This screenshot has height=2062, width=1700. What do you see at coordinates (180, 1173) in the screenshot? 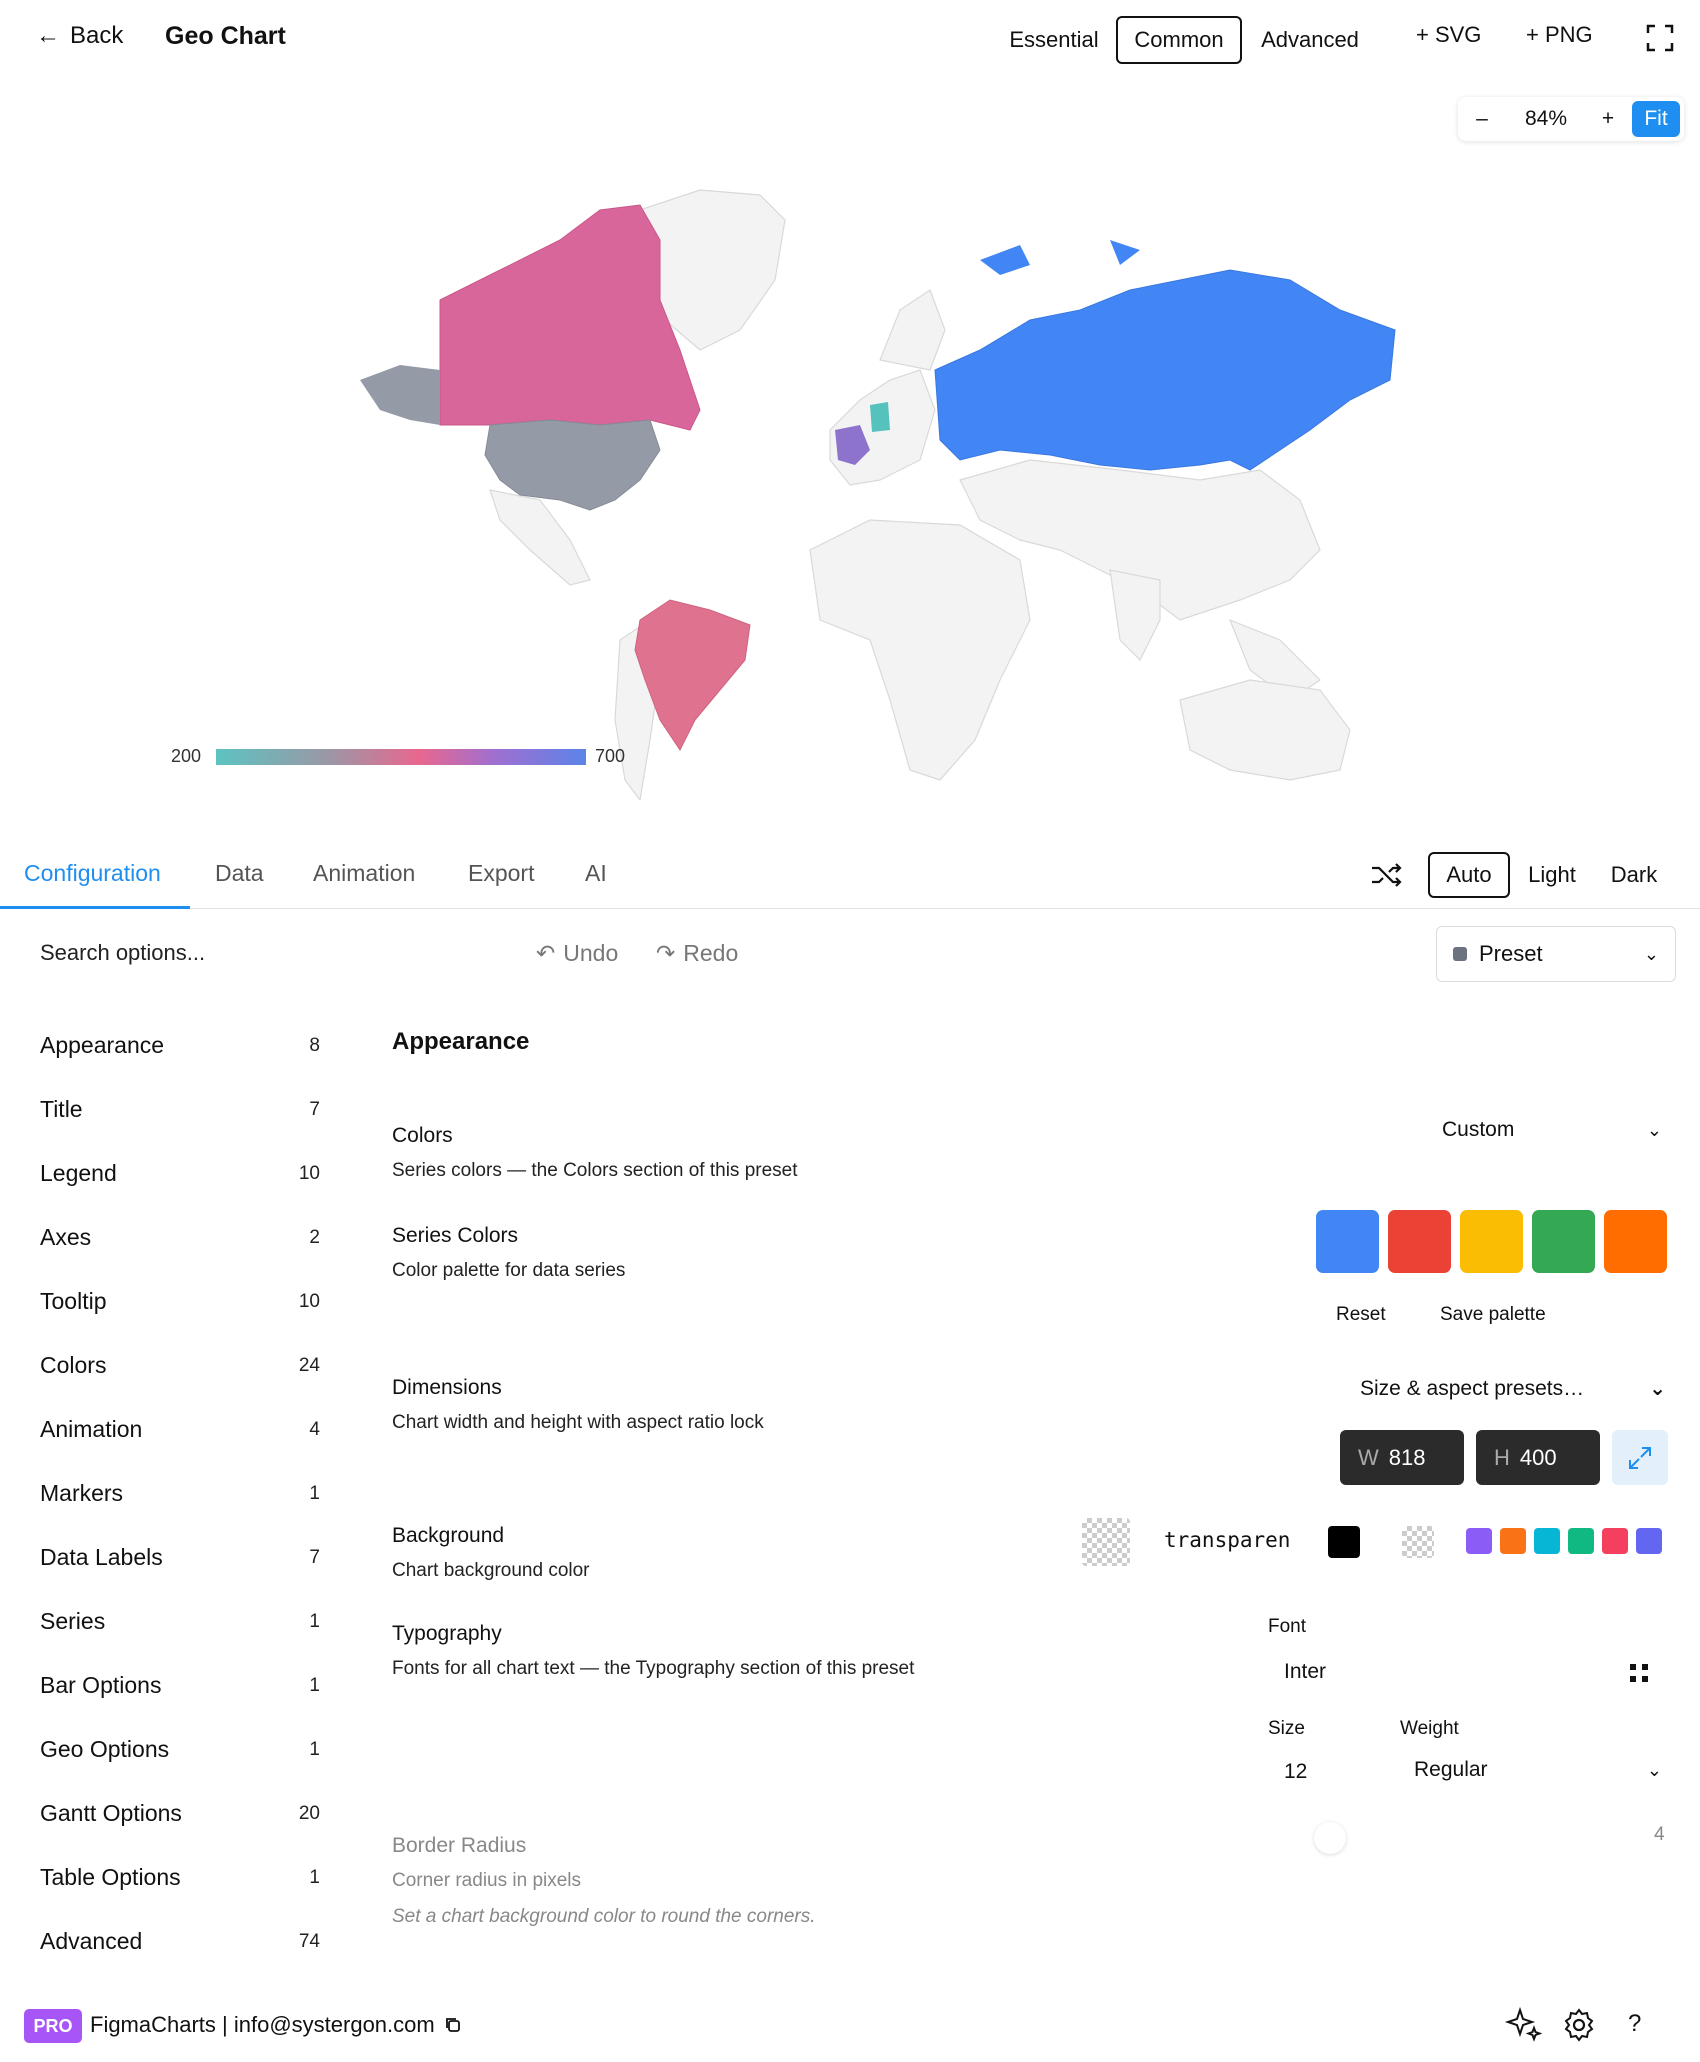
I see `sidebar-item-legend: Legend 10` at bounding box center [180, 1173].